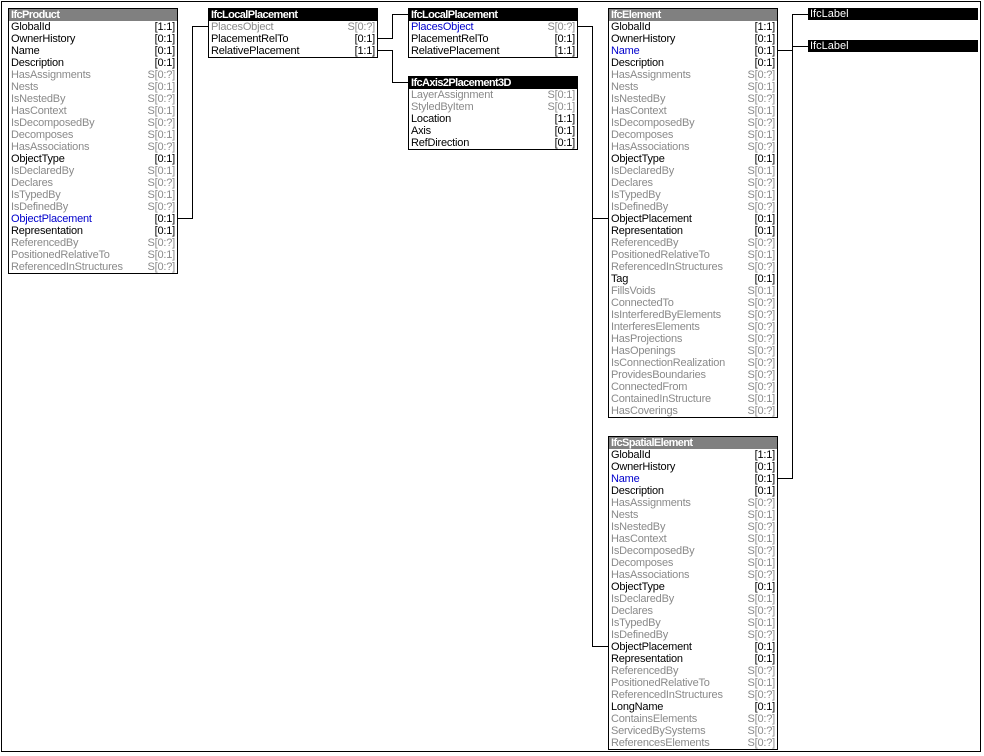 The image size is (984, 756). What do you see at coordinates (693, 303) in the screenshot?
I see `attribute-row: ConnectedTo S[0:?]` at bounding box center [693, 303].